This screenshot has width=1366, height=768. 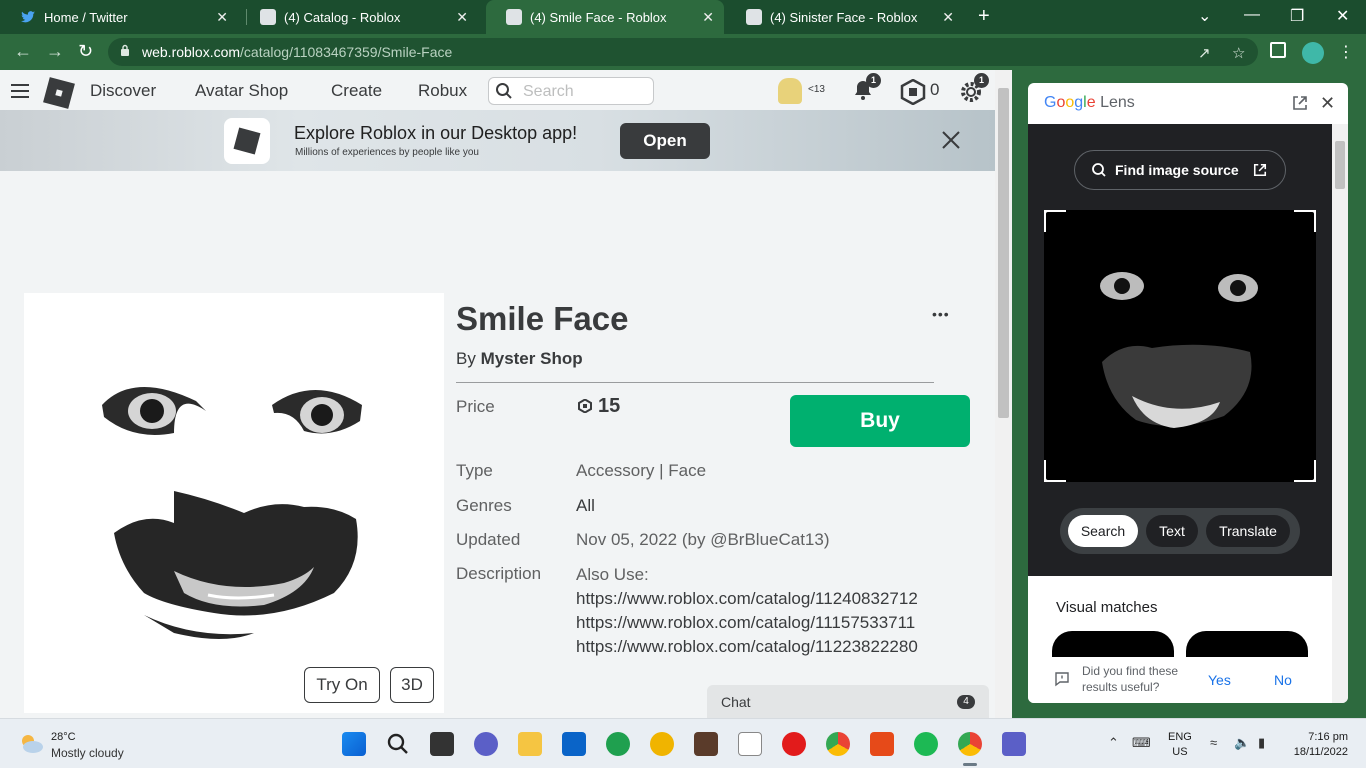 I want to click on input-language: ENG US, so click(x=1180, y=745).